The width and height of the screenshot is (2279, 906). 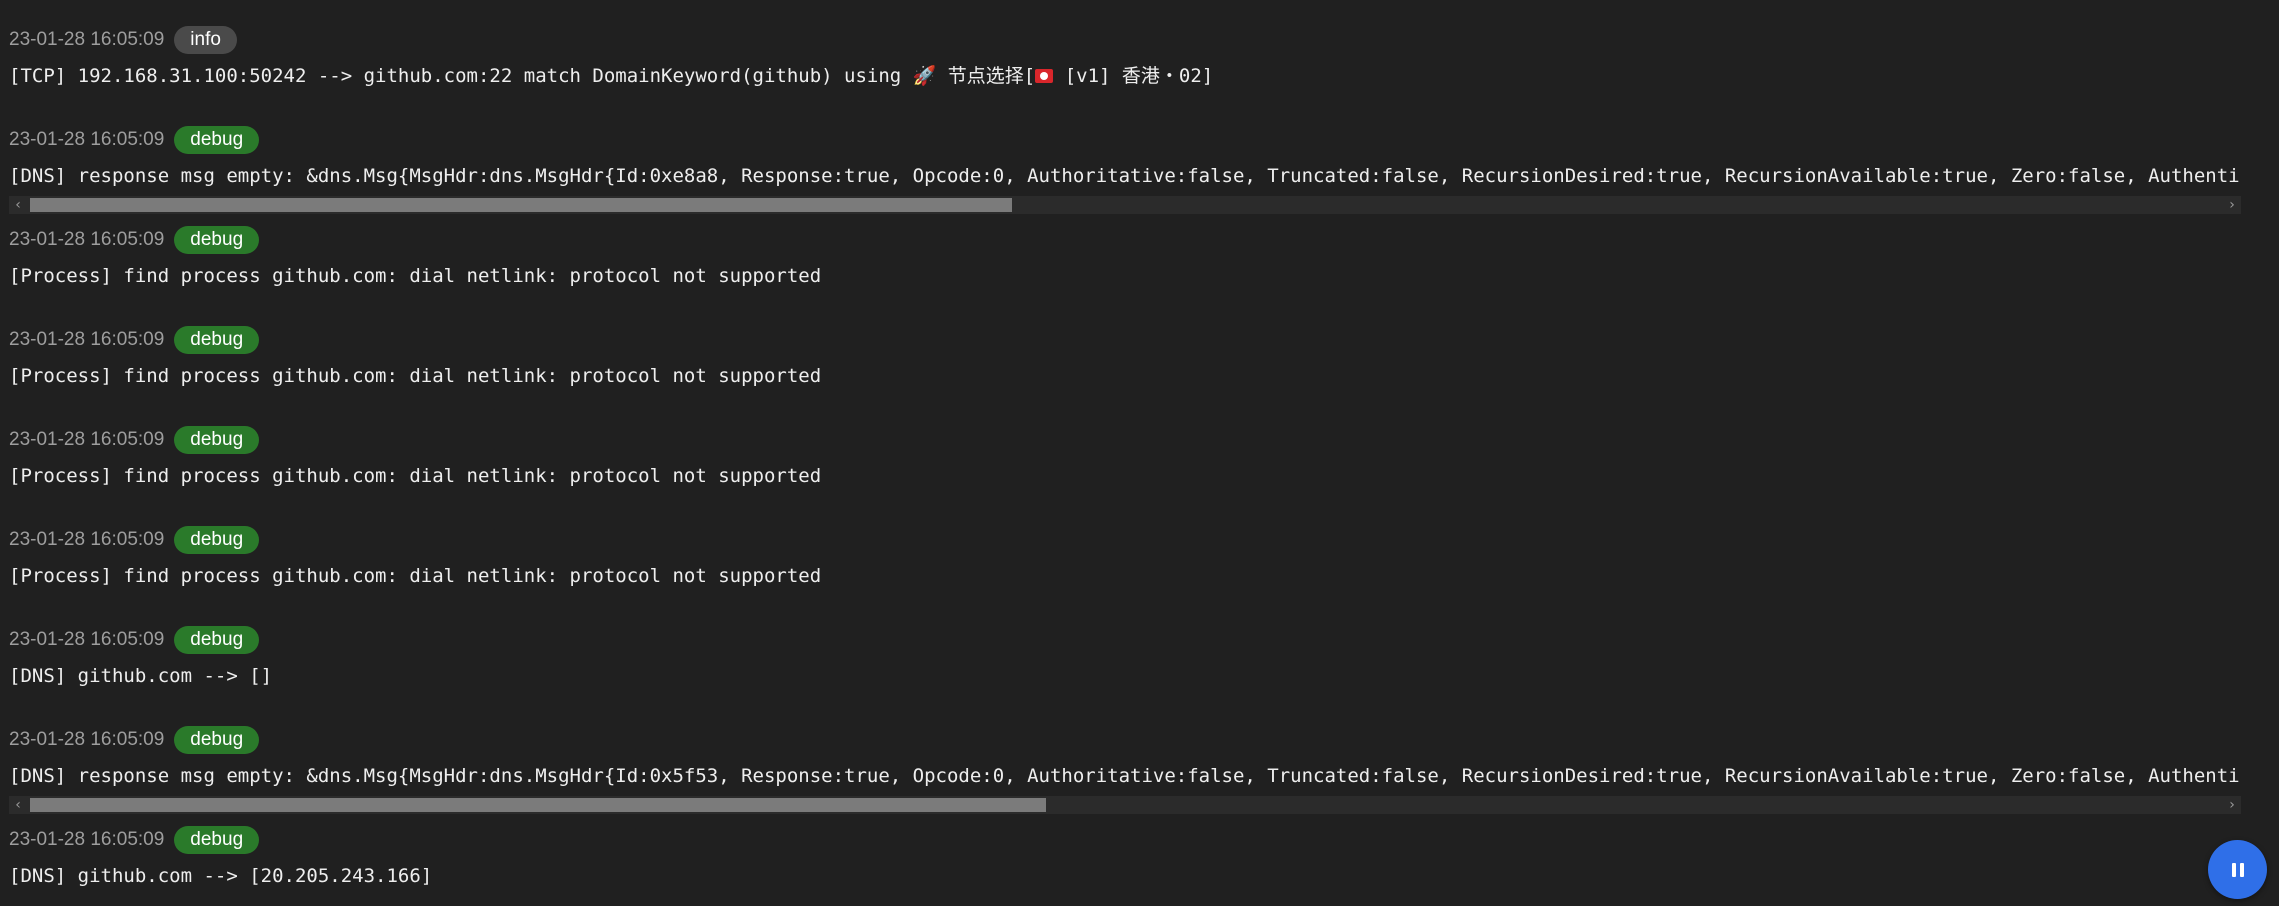 I want to click on pause-button, so click(x=2237, y=869).